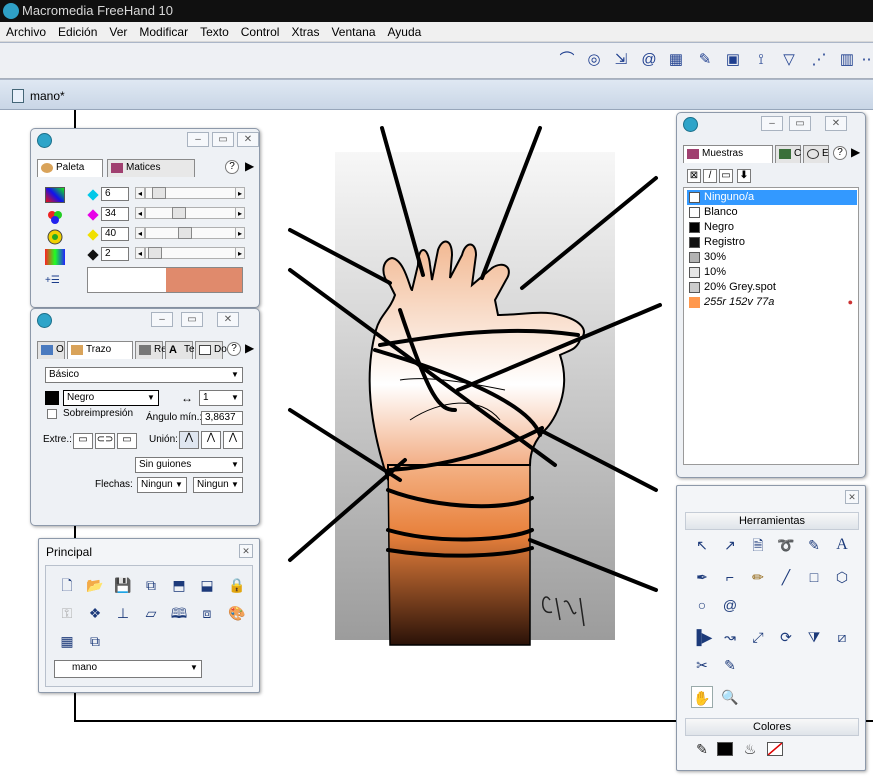 This screenshot has width=873, height=777. I want to click on swatch-negro: Negro, so click(772, 227).